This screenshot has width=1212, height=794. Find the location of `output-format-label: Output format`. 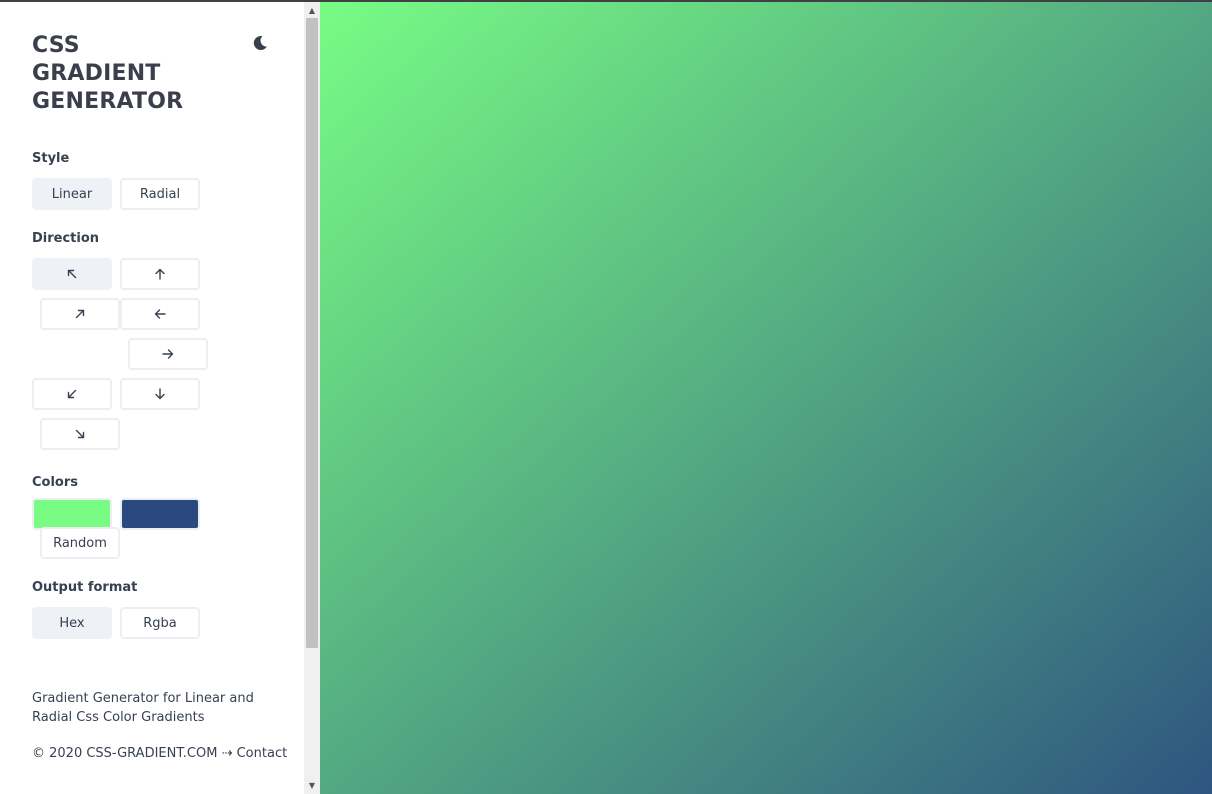

output-format-label: Output format is located at coordinates (85, 587).